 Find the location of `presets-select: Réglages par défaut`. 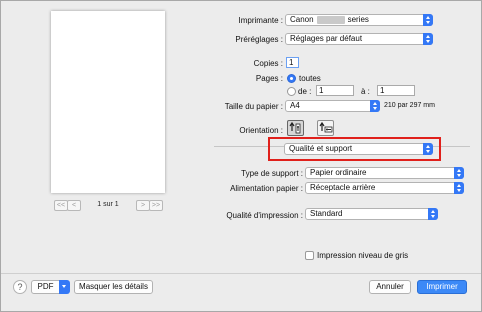

presets-select: Réglages par défaut is located at coordinates (359, 39).